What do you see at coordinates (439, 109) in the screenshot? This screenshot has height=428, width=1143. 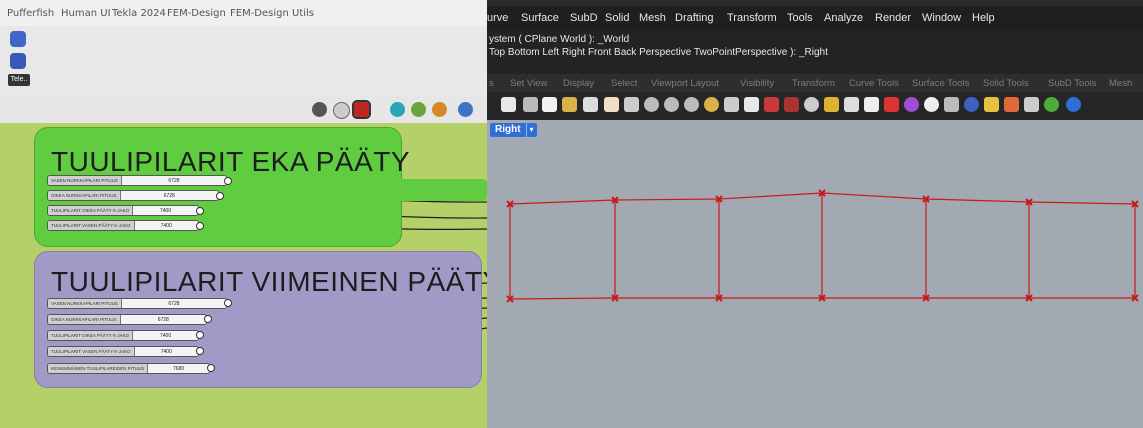 I see `preview-mesh-icon` at bounding box center [439, 109].